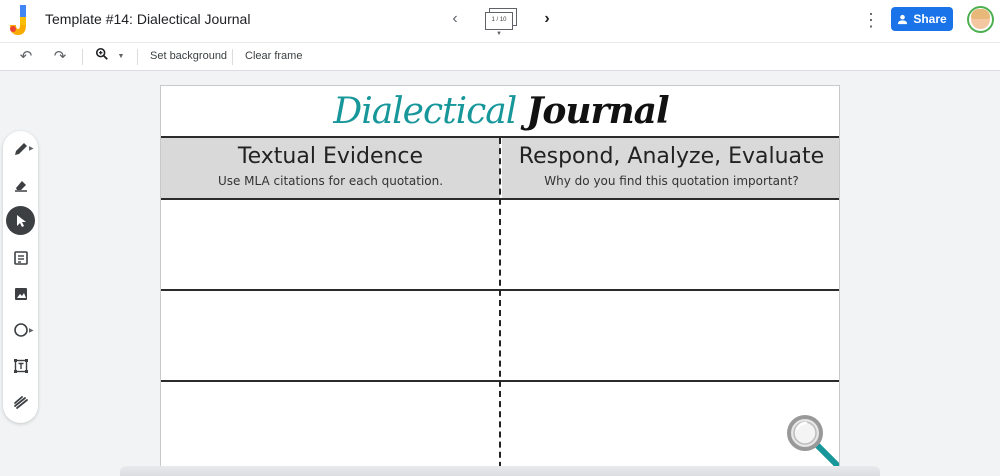 The width and height of the screenshot is (1000, 476). I want to click on zoom-button, so click(102, 57).